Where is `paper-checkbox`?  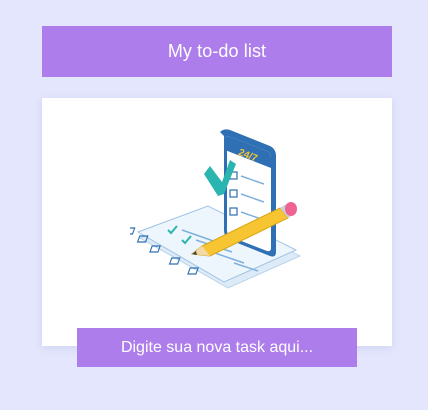 paper-checkbox is located at coordinates (133, 231).